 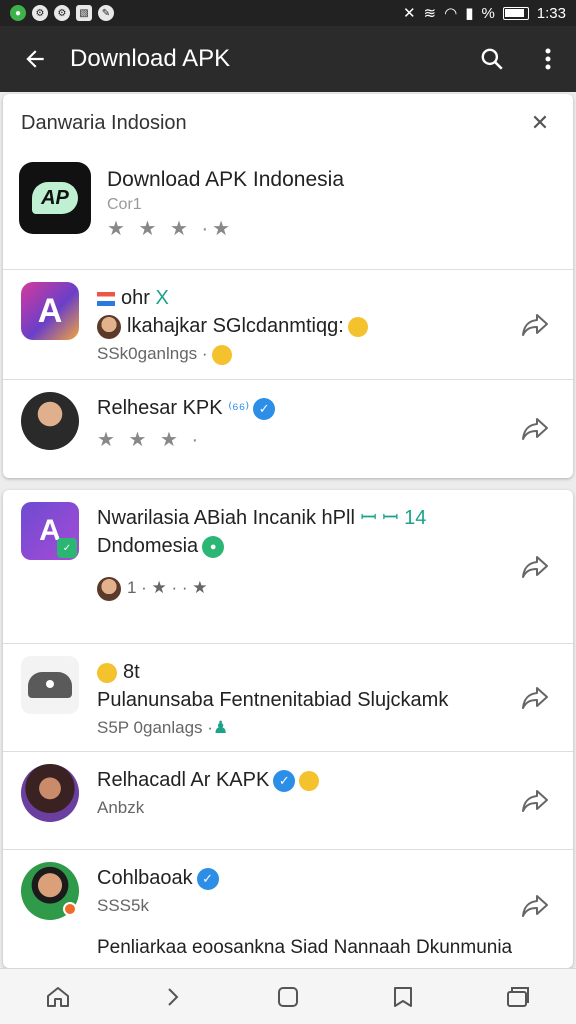 I want to click on list-item-line: Nwarilasia ABiah Incanik hPll ꟷ ꟷ 14, so click(x=326, y=518).